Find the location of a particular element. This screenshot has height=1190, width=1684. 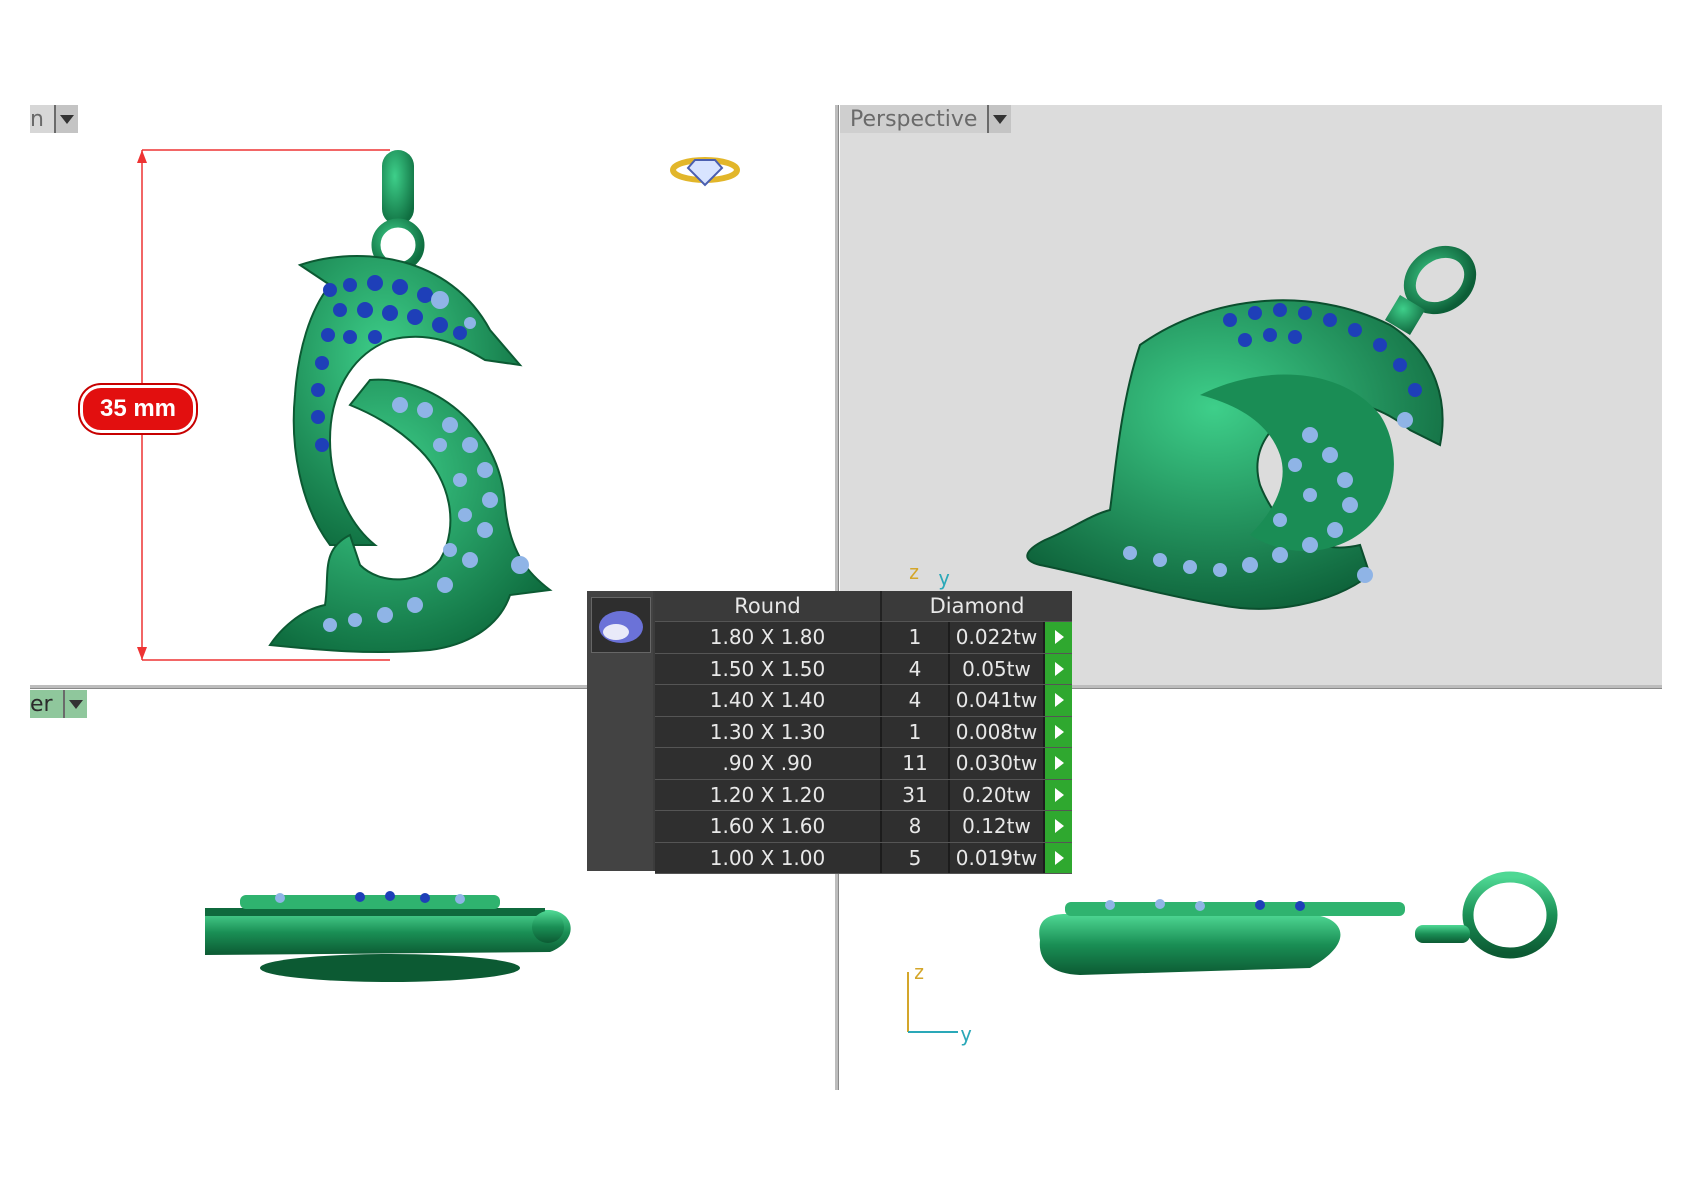

stone-qty: 5 is located at coordinates (916, 857).